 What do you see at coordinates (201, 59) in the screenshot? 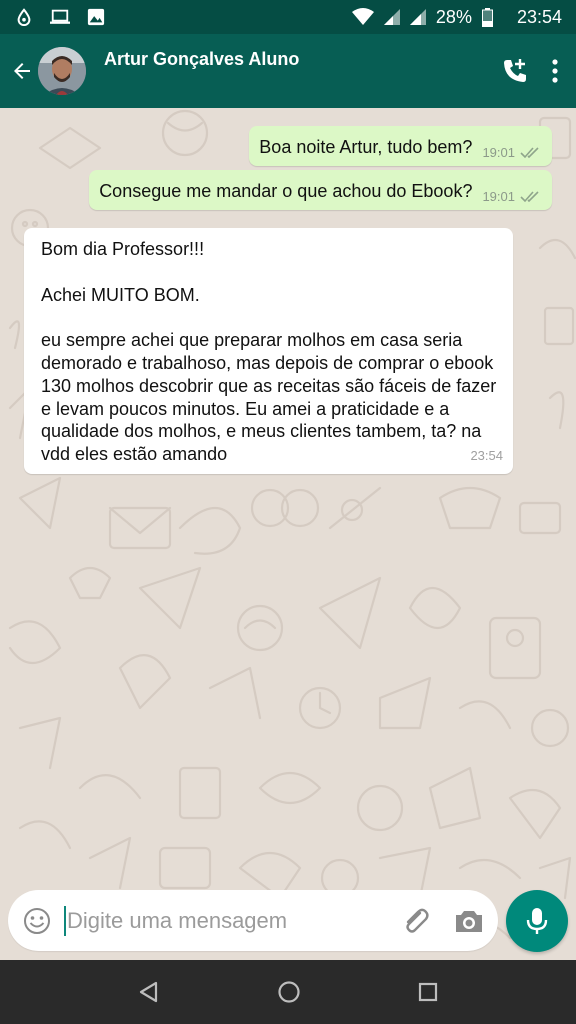
I see `contact-name: Artur Gonçalves Aluno` at bounding box center [201, 59].